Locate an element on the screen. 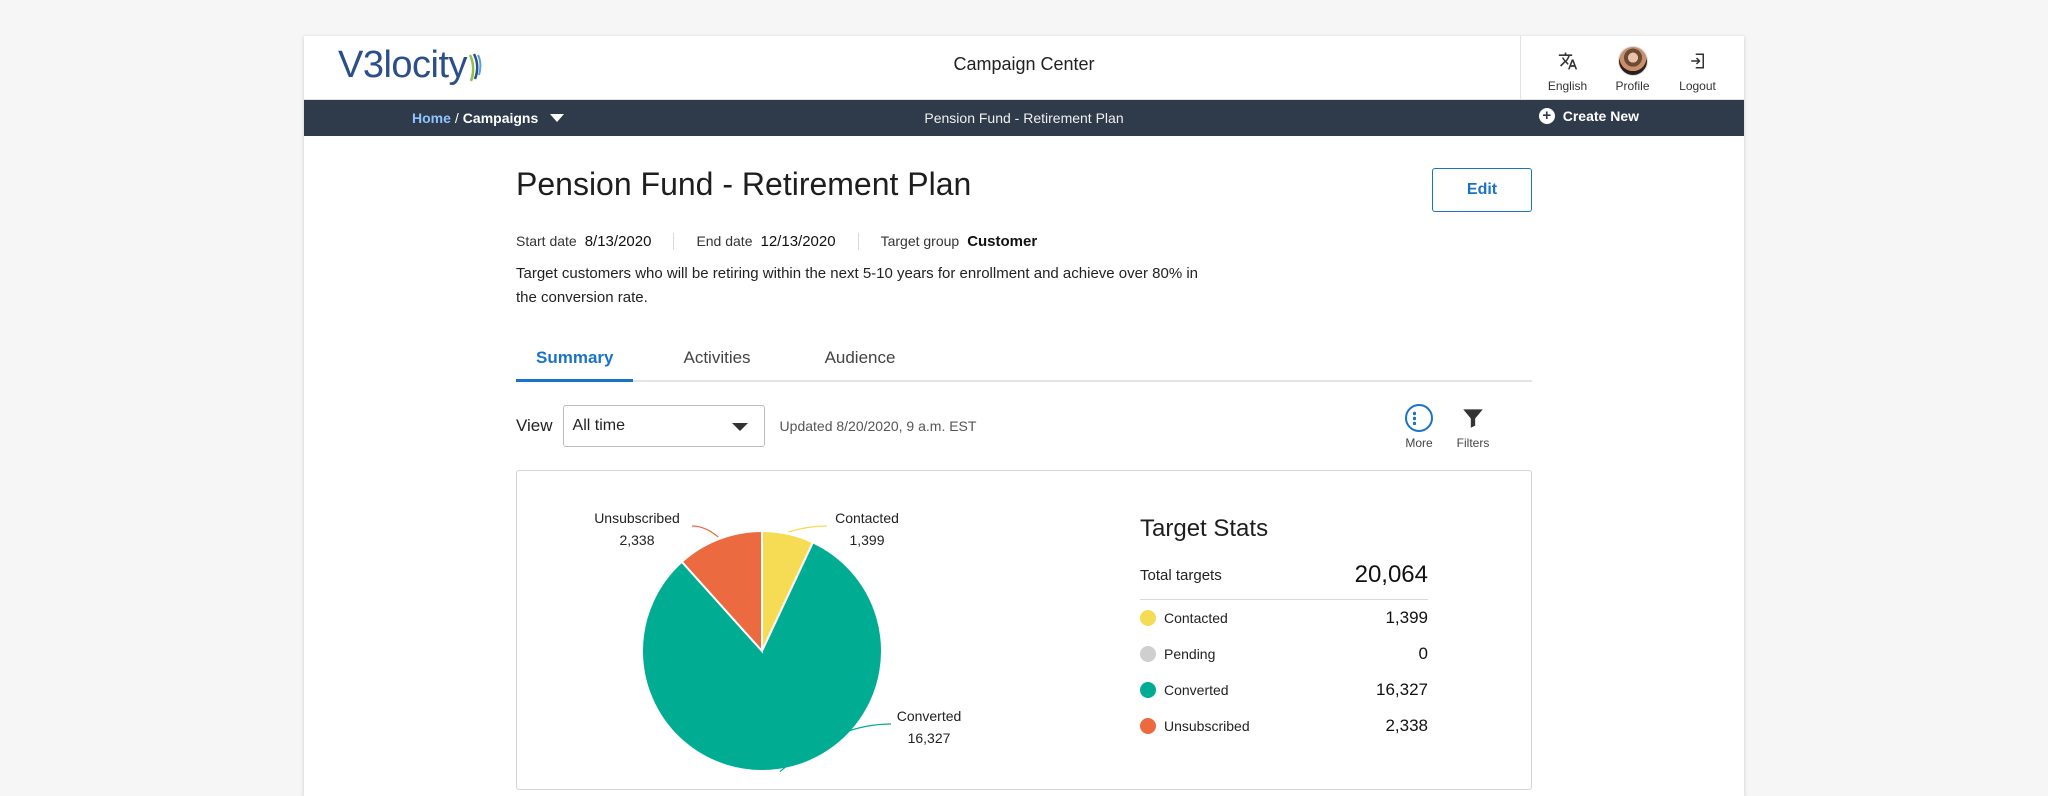 Image resolution: width=2048 pixels, height=796 pixels. stat-label: Contacted is located at coordinates (1196, 618).